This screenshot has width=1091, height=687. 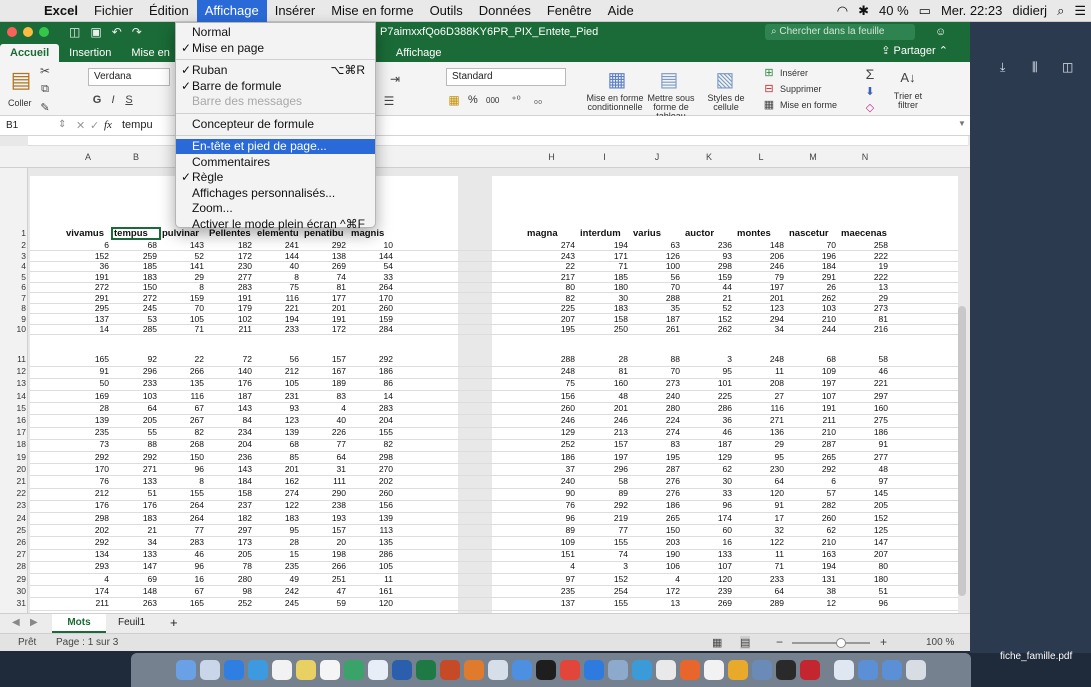 What do you see at coordinates (870, 91) in the screenshot?
I see `fill-icon: ⬇` at bounding box center [870, 91].